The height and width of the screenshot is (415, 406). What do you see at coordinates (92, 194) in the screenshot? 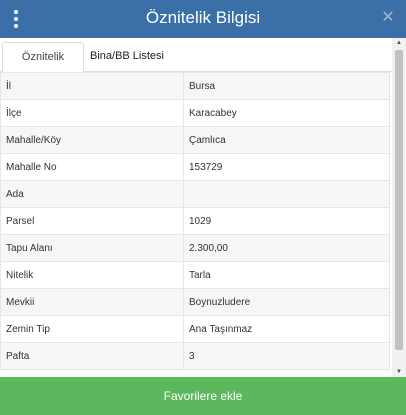
I see `attr-key: Ada` at bounding box center [92, 194].